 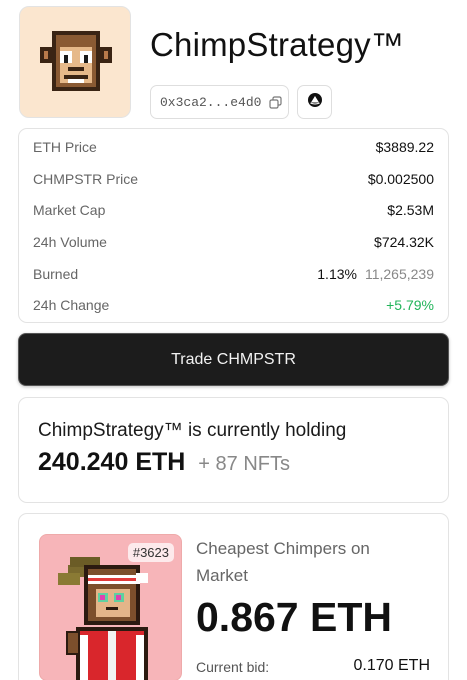 I want to click on burned-percent: 1.13%, so click(x=337, y=273).